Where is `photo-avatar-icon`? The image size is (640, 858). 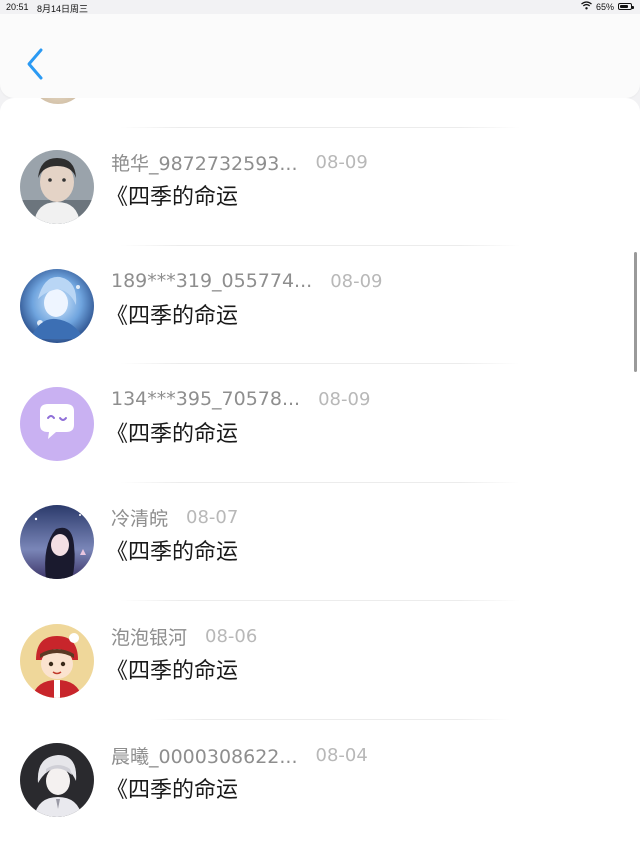 photo-avatar-icon is located at coordinates (57, 187).